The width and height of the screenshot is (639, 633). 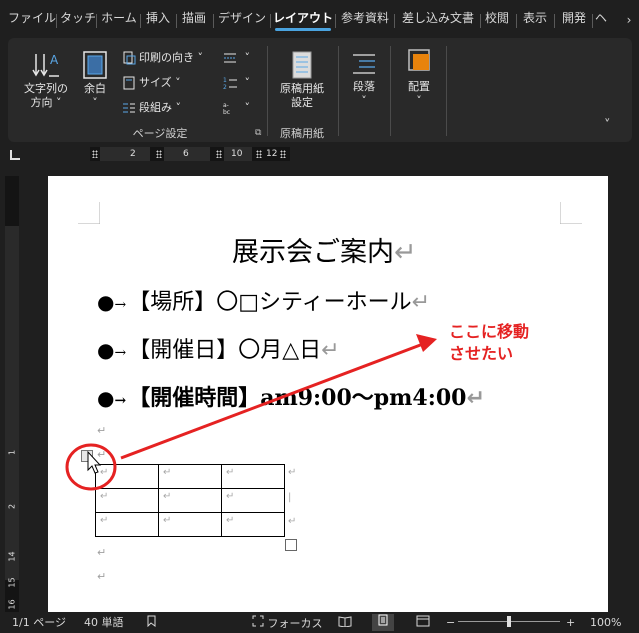 What do you see at coordinates (419, 78) in the screenshot?
I see `arrange-button: 配置 ˅` at bounding box center [419, 78].